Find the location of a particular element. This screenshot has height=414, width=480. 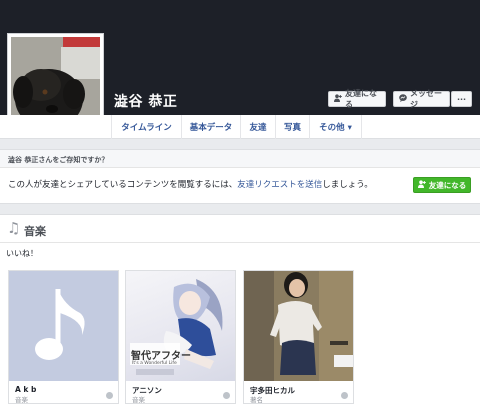

add-friend-green-button: 友達になる is located at coordinates (442, 185).